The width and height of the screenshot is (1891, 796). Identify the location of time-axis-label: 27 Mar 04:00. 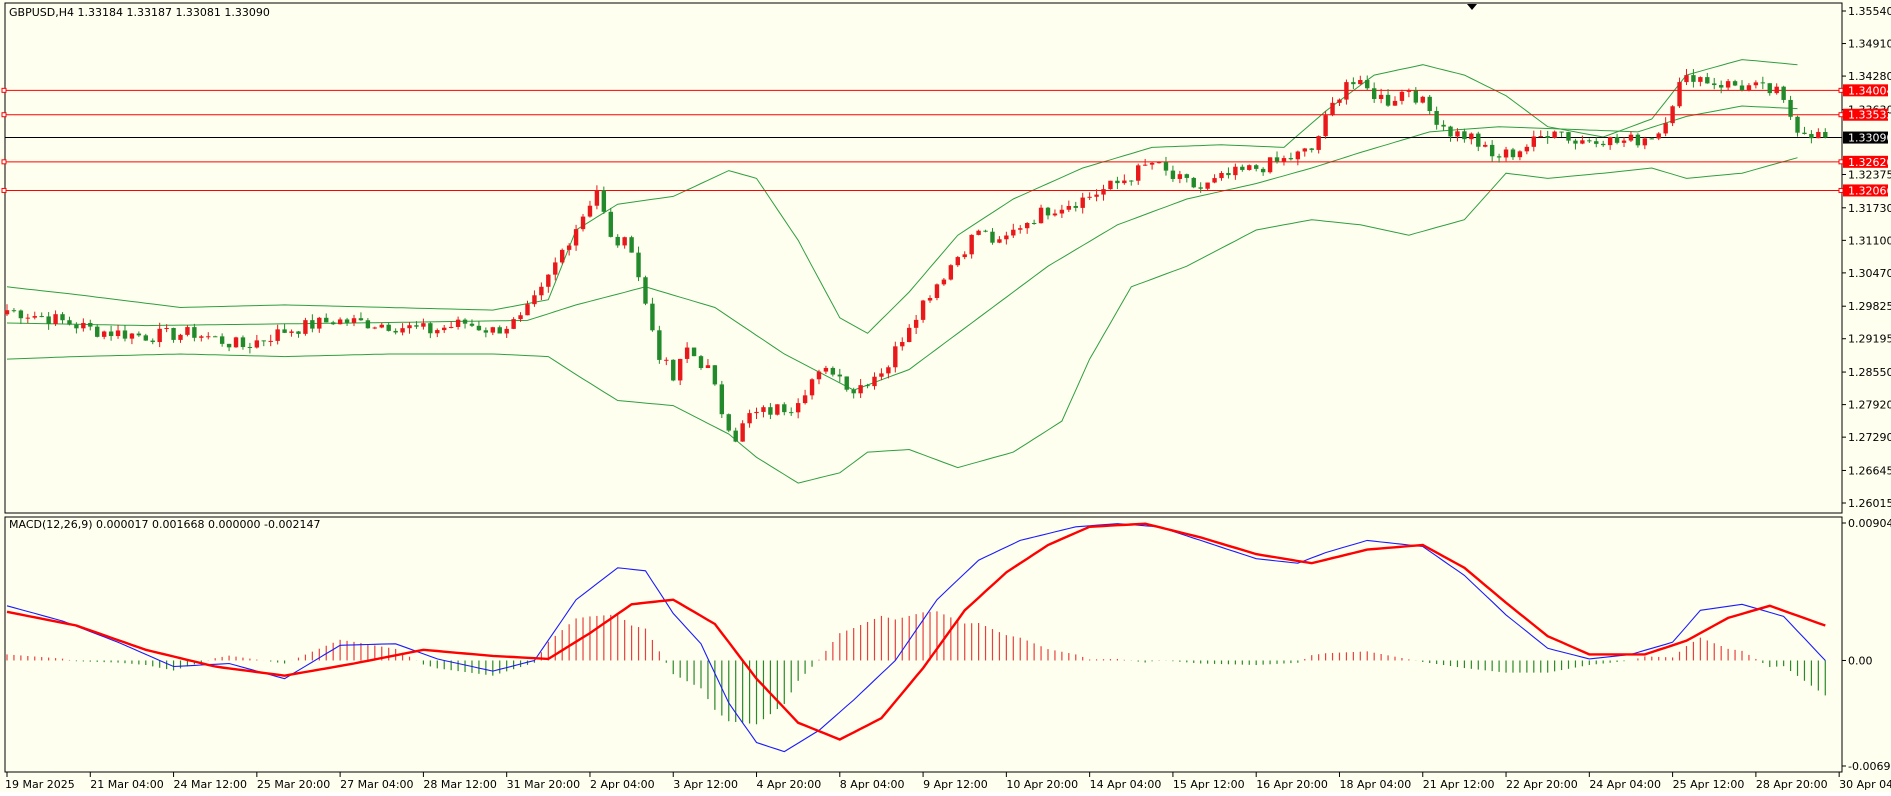
(376, 784).